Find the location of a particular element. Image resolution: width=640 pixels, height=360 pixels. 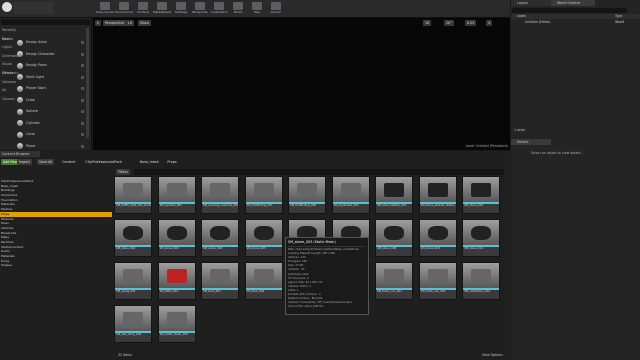

asset-tile: SM_trash_can_001 is located at coordinates (394, 281).